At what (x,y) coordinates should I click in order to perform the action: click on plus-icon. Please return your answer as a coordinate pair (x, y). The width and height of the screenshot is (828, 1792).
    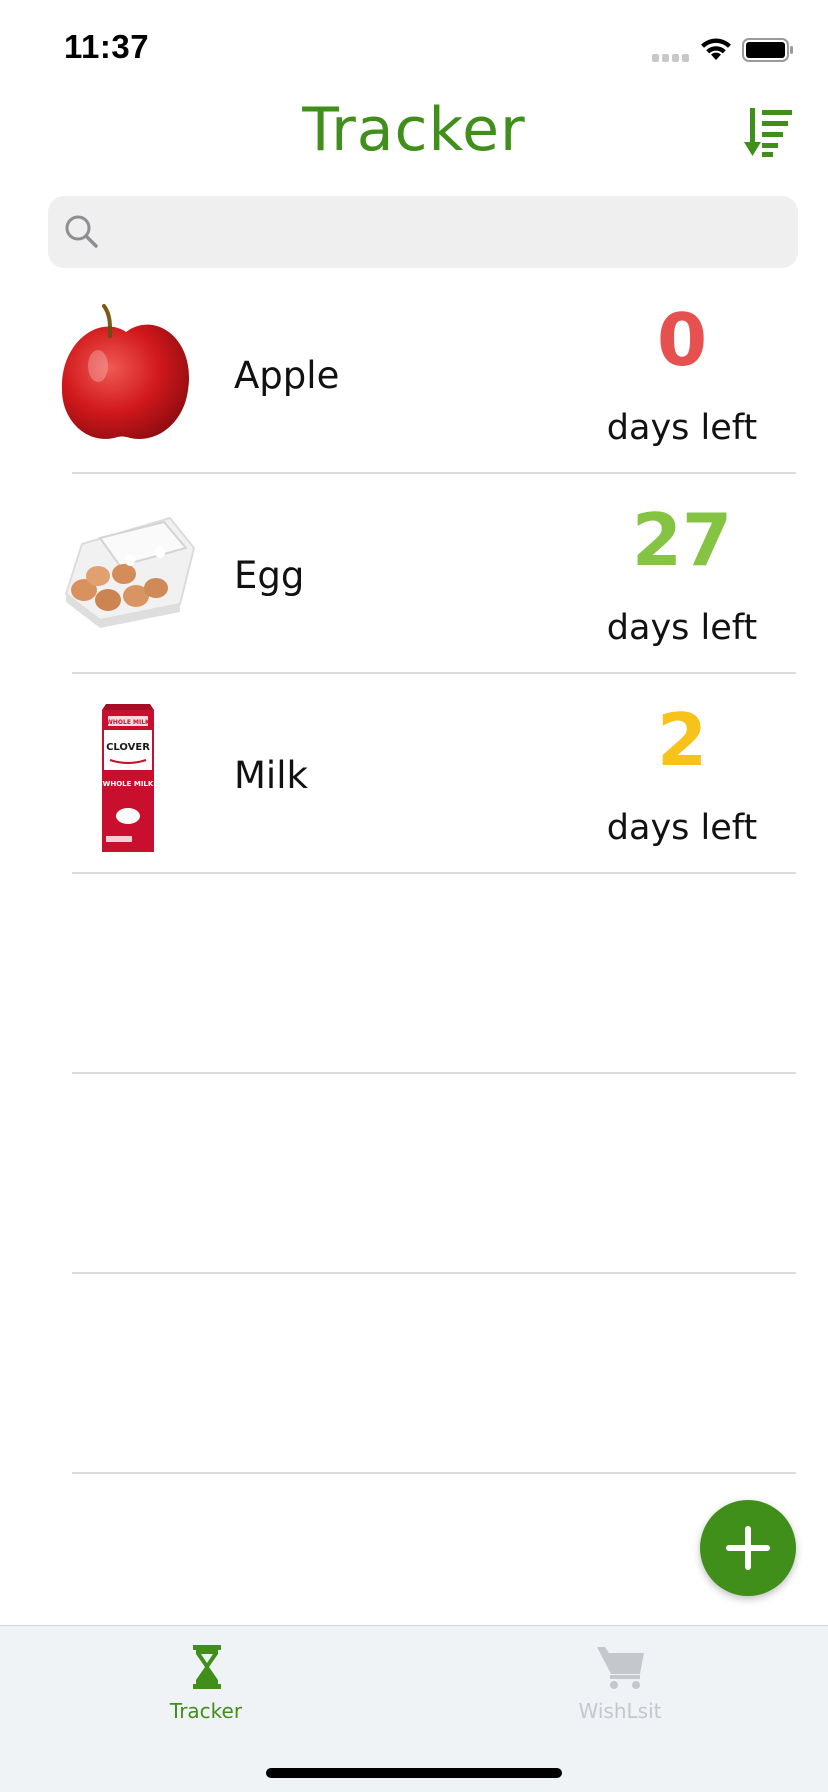
    Looking at the image, I should click on (748, 1548).